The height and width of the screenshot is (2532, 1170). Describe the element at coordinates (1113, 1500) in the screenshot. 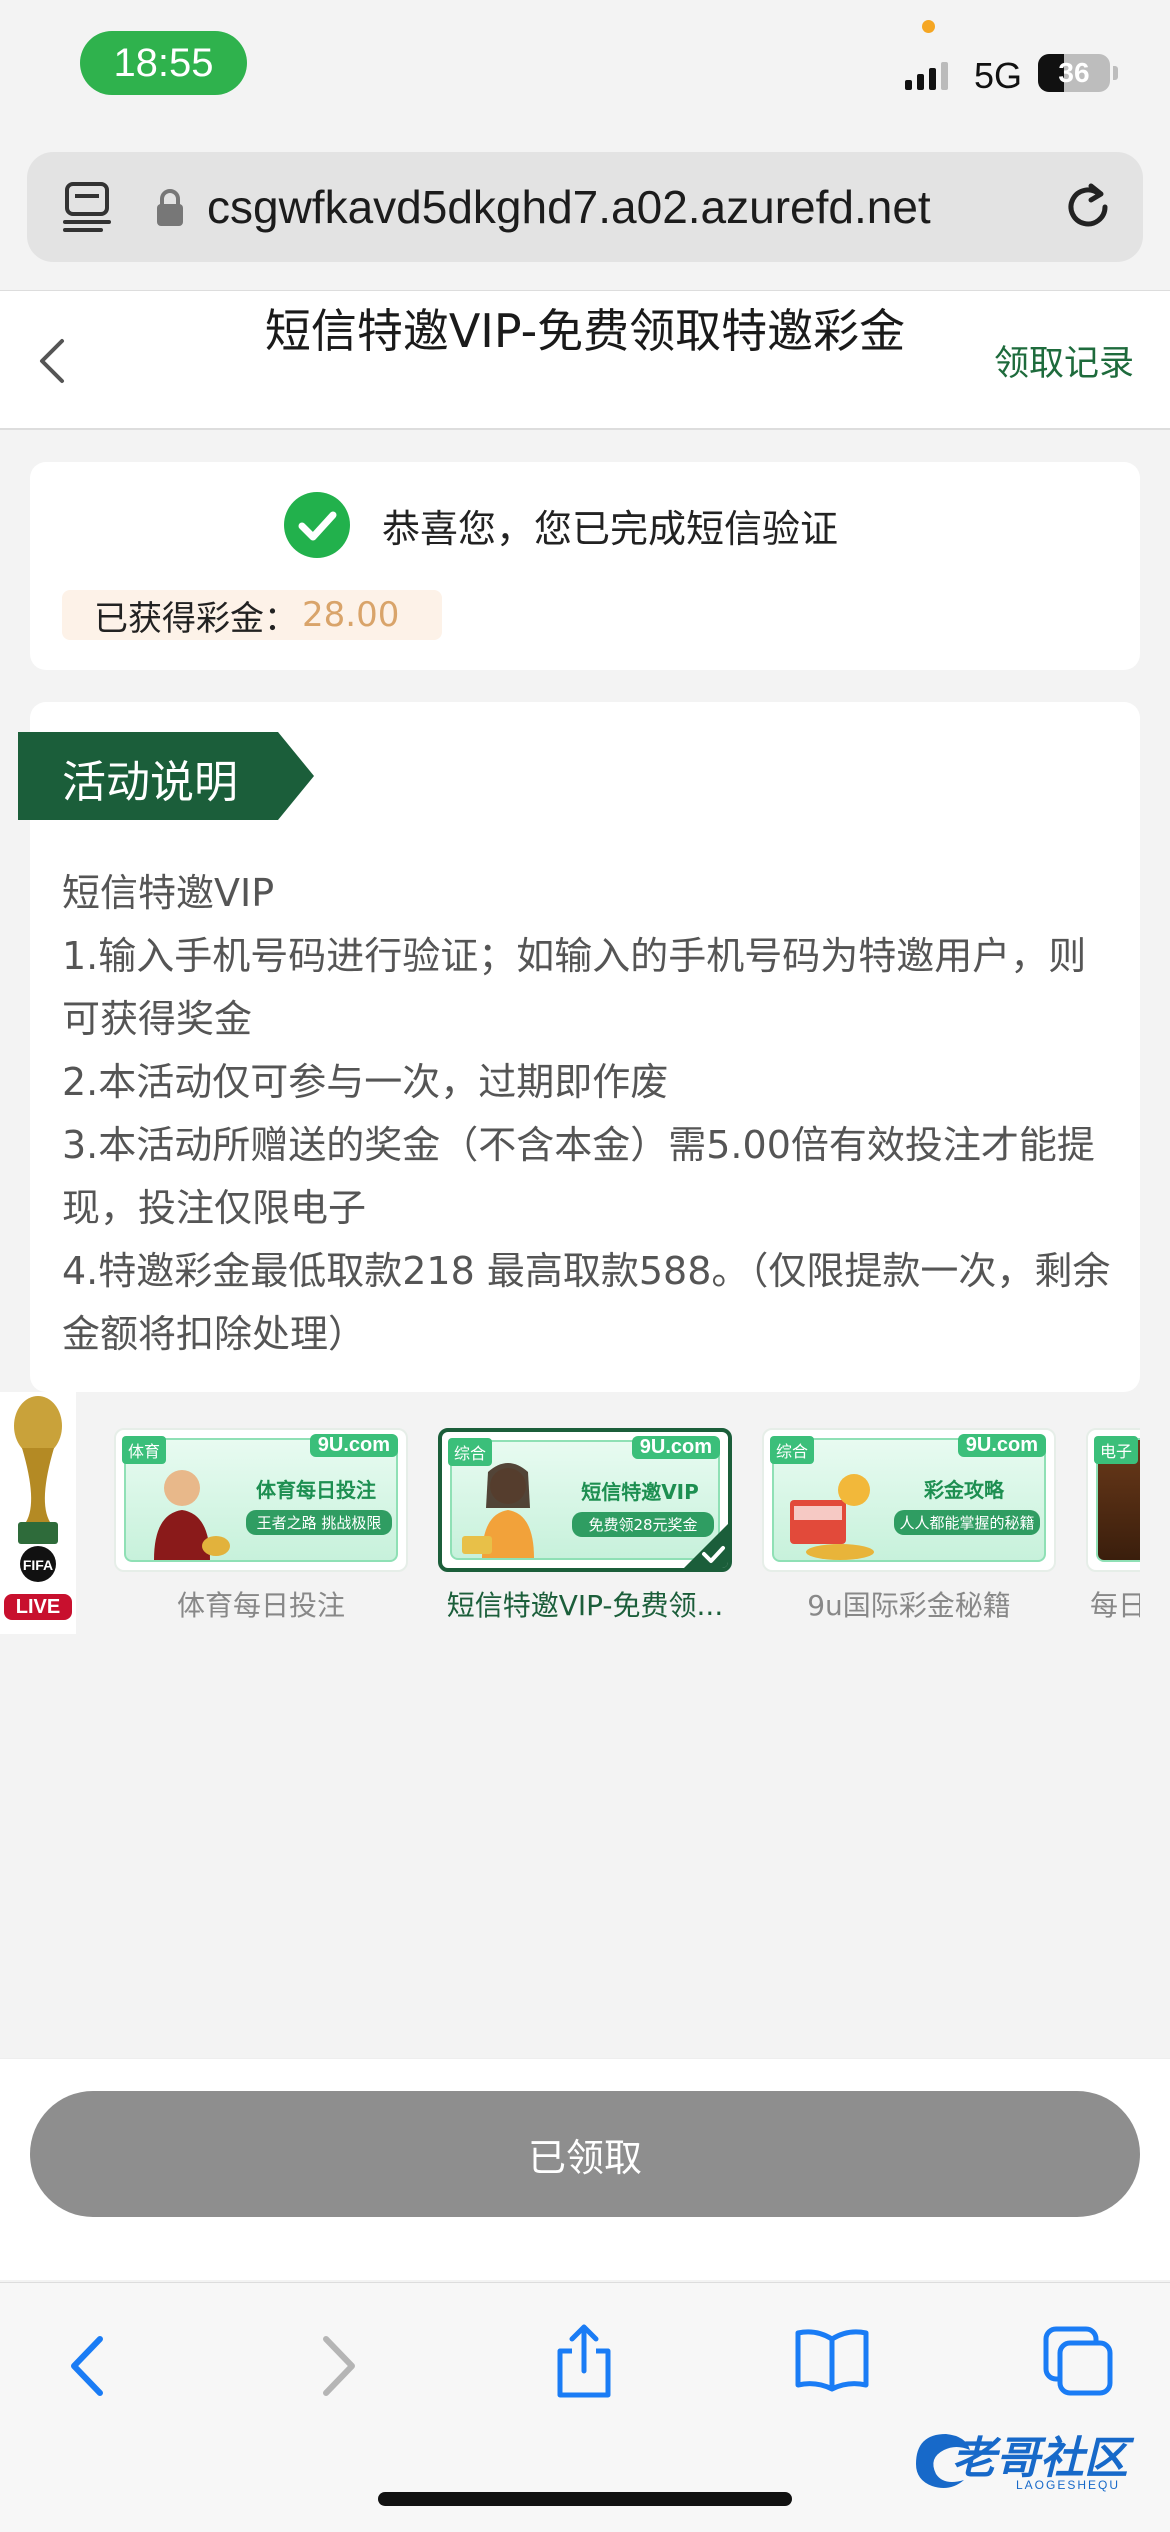

I see `promo-thumbnail: 电子` at that location.